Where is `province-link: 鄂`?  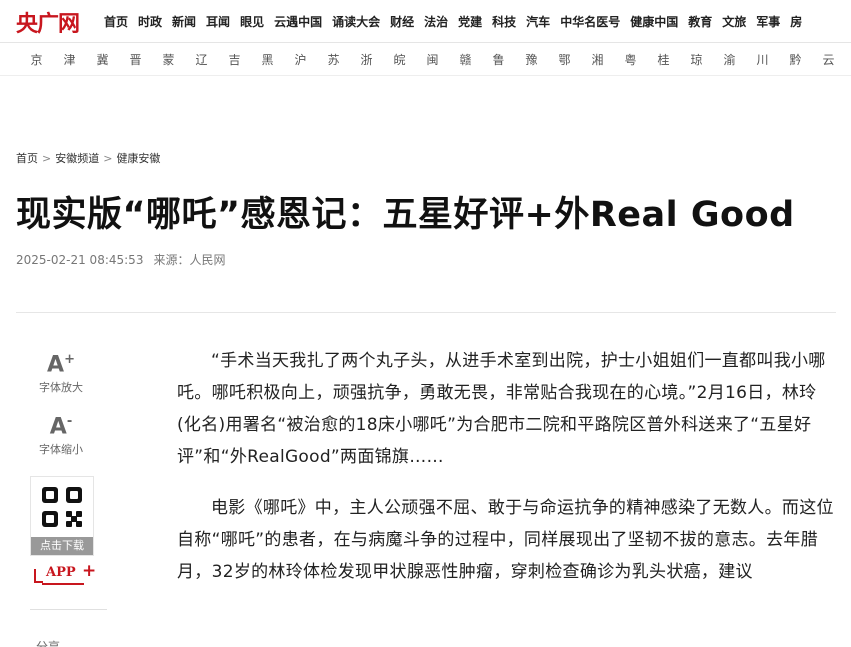
province-link: 鄂 is located at coordinates (564, 59).